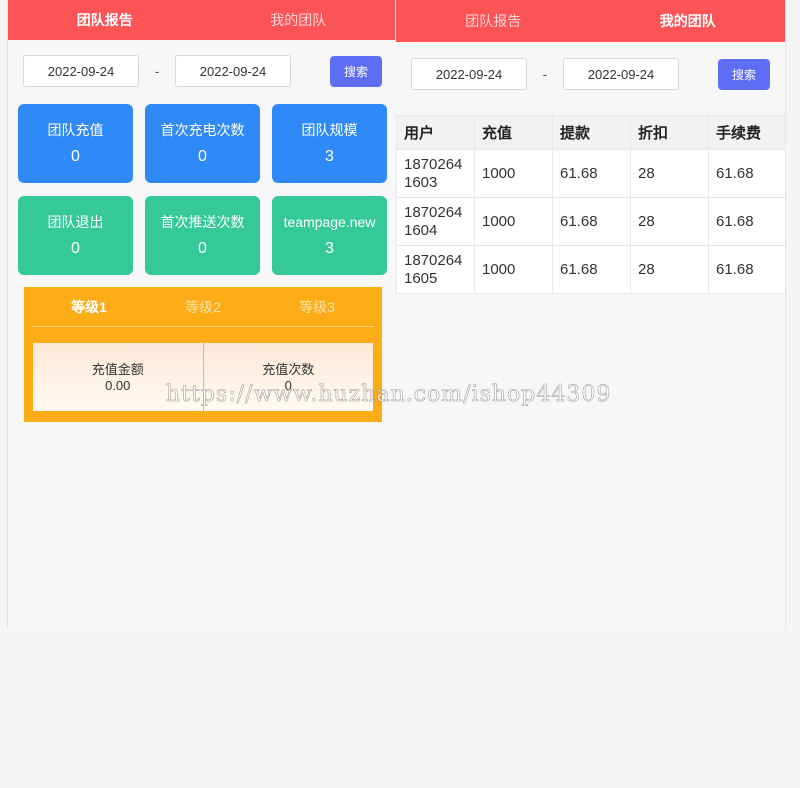 This screenshot has height=788, width=800. I want to click on table-row: 18702641605 1000 61.68 28 61.68, so click(590, 269).